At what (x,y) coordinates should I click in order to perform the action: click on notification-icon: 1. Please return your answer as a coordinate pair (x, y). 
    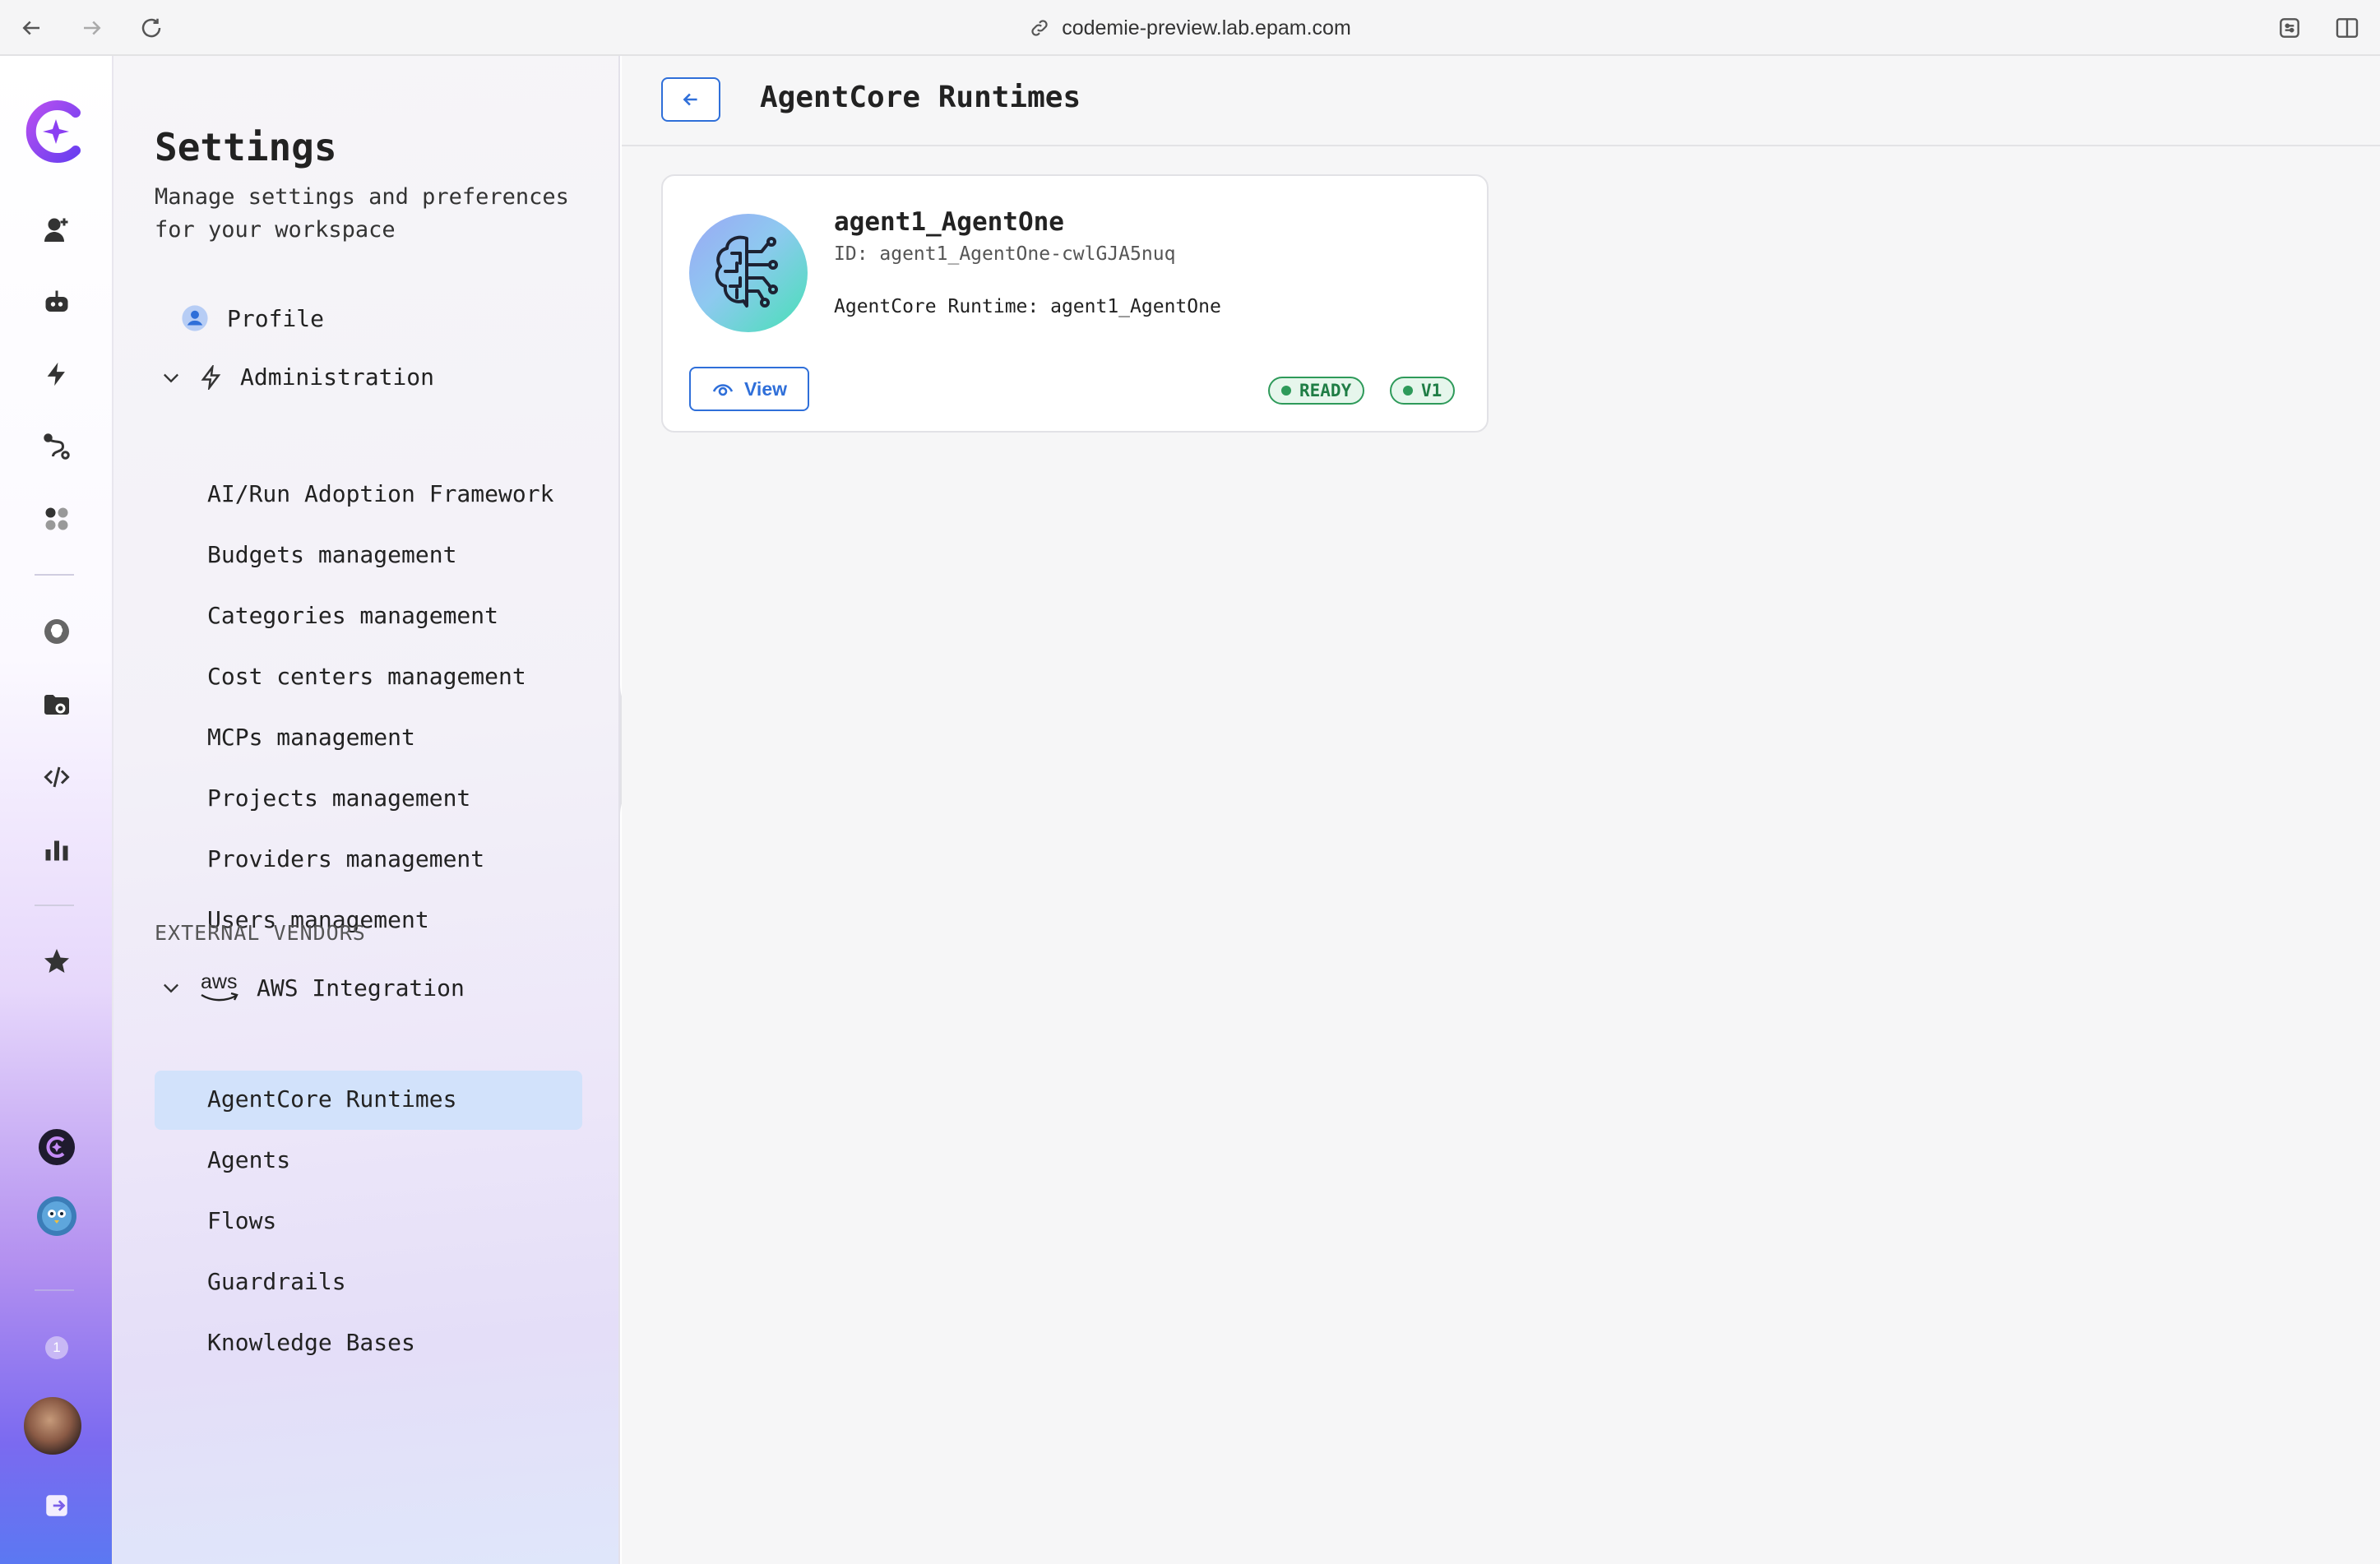
    Looking at the image, I should click on (56, 1348).